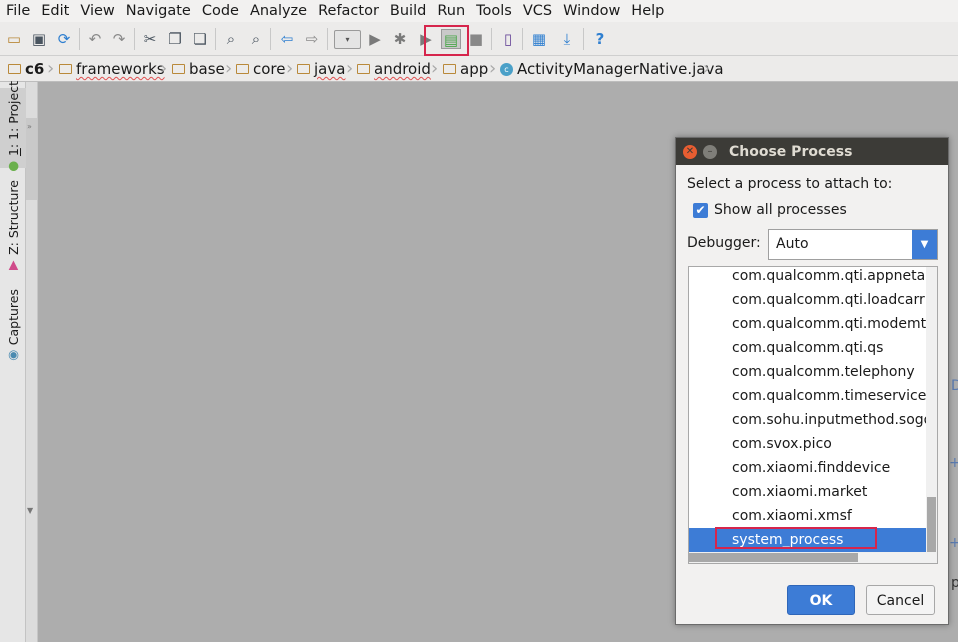  I want to click on run-config-dropdown: ▾, so click(347, 39).